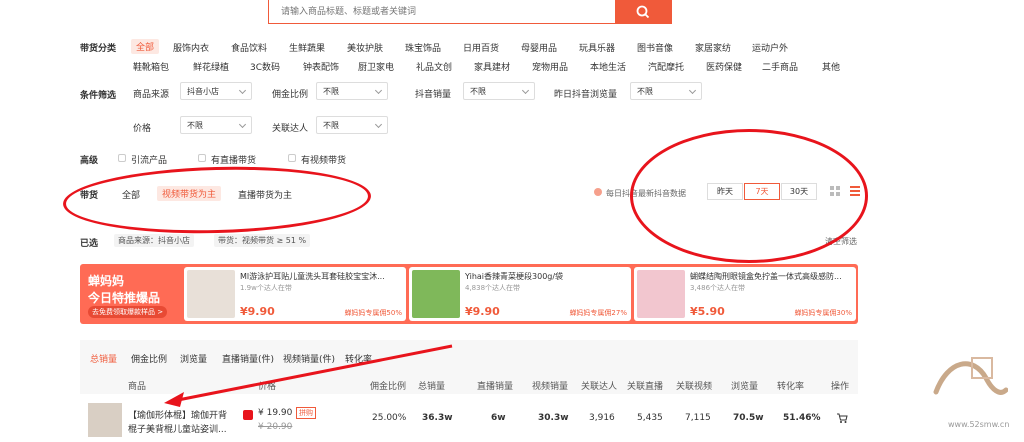  I want to click on watermark-url: www.52smw.cn, so click(979, 424).